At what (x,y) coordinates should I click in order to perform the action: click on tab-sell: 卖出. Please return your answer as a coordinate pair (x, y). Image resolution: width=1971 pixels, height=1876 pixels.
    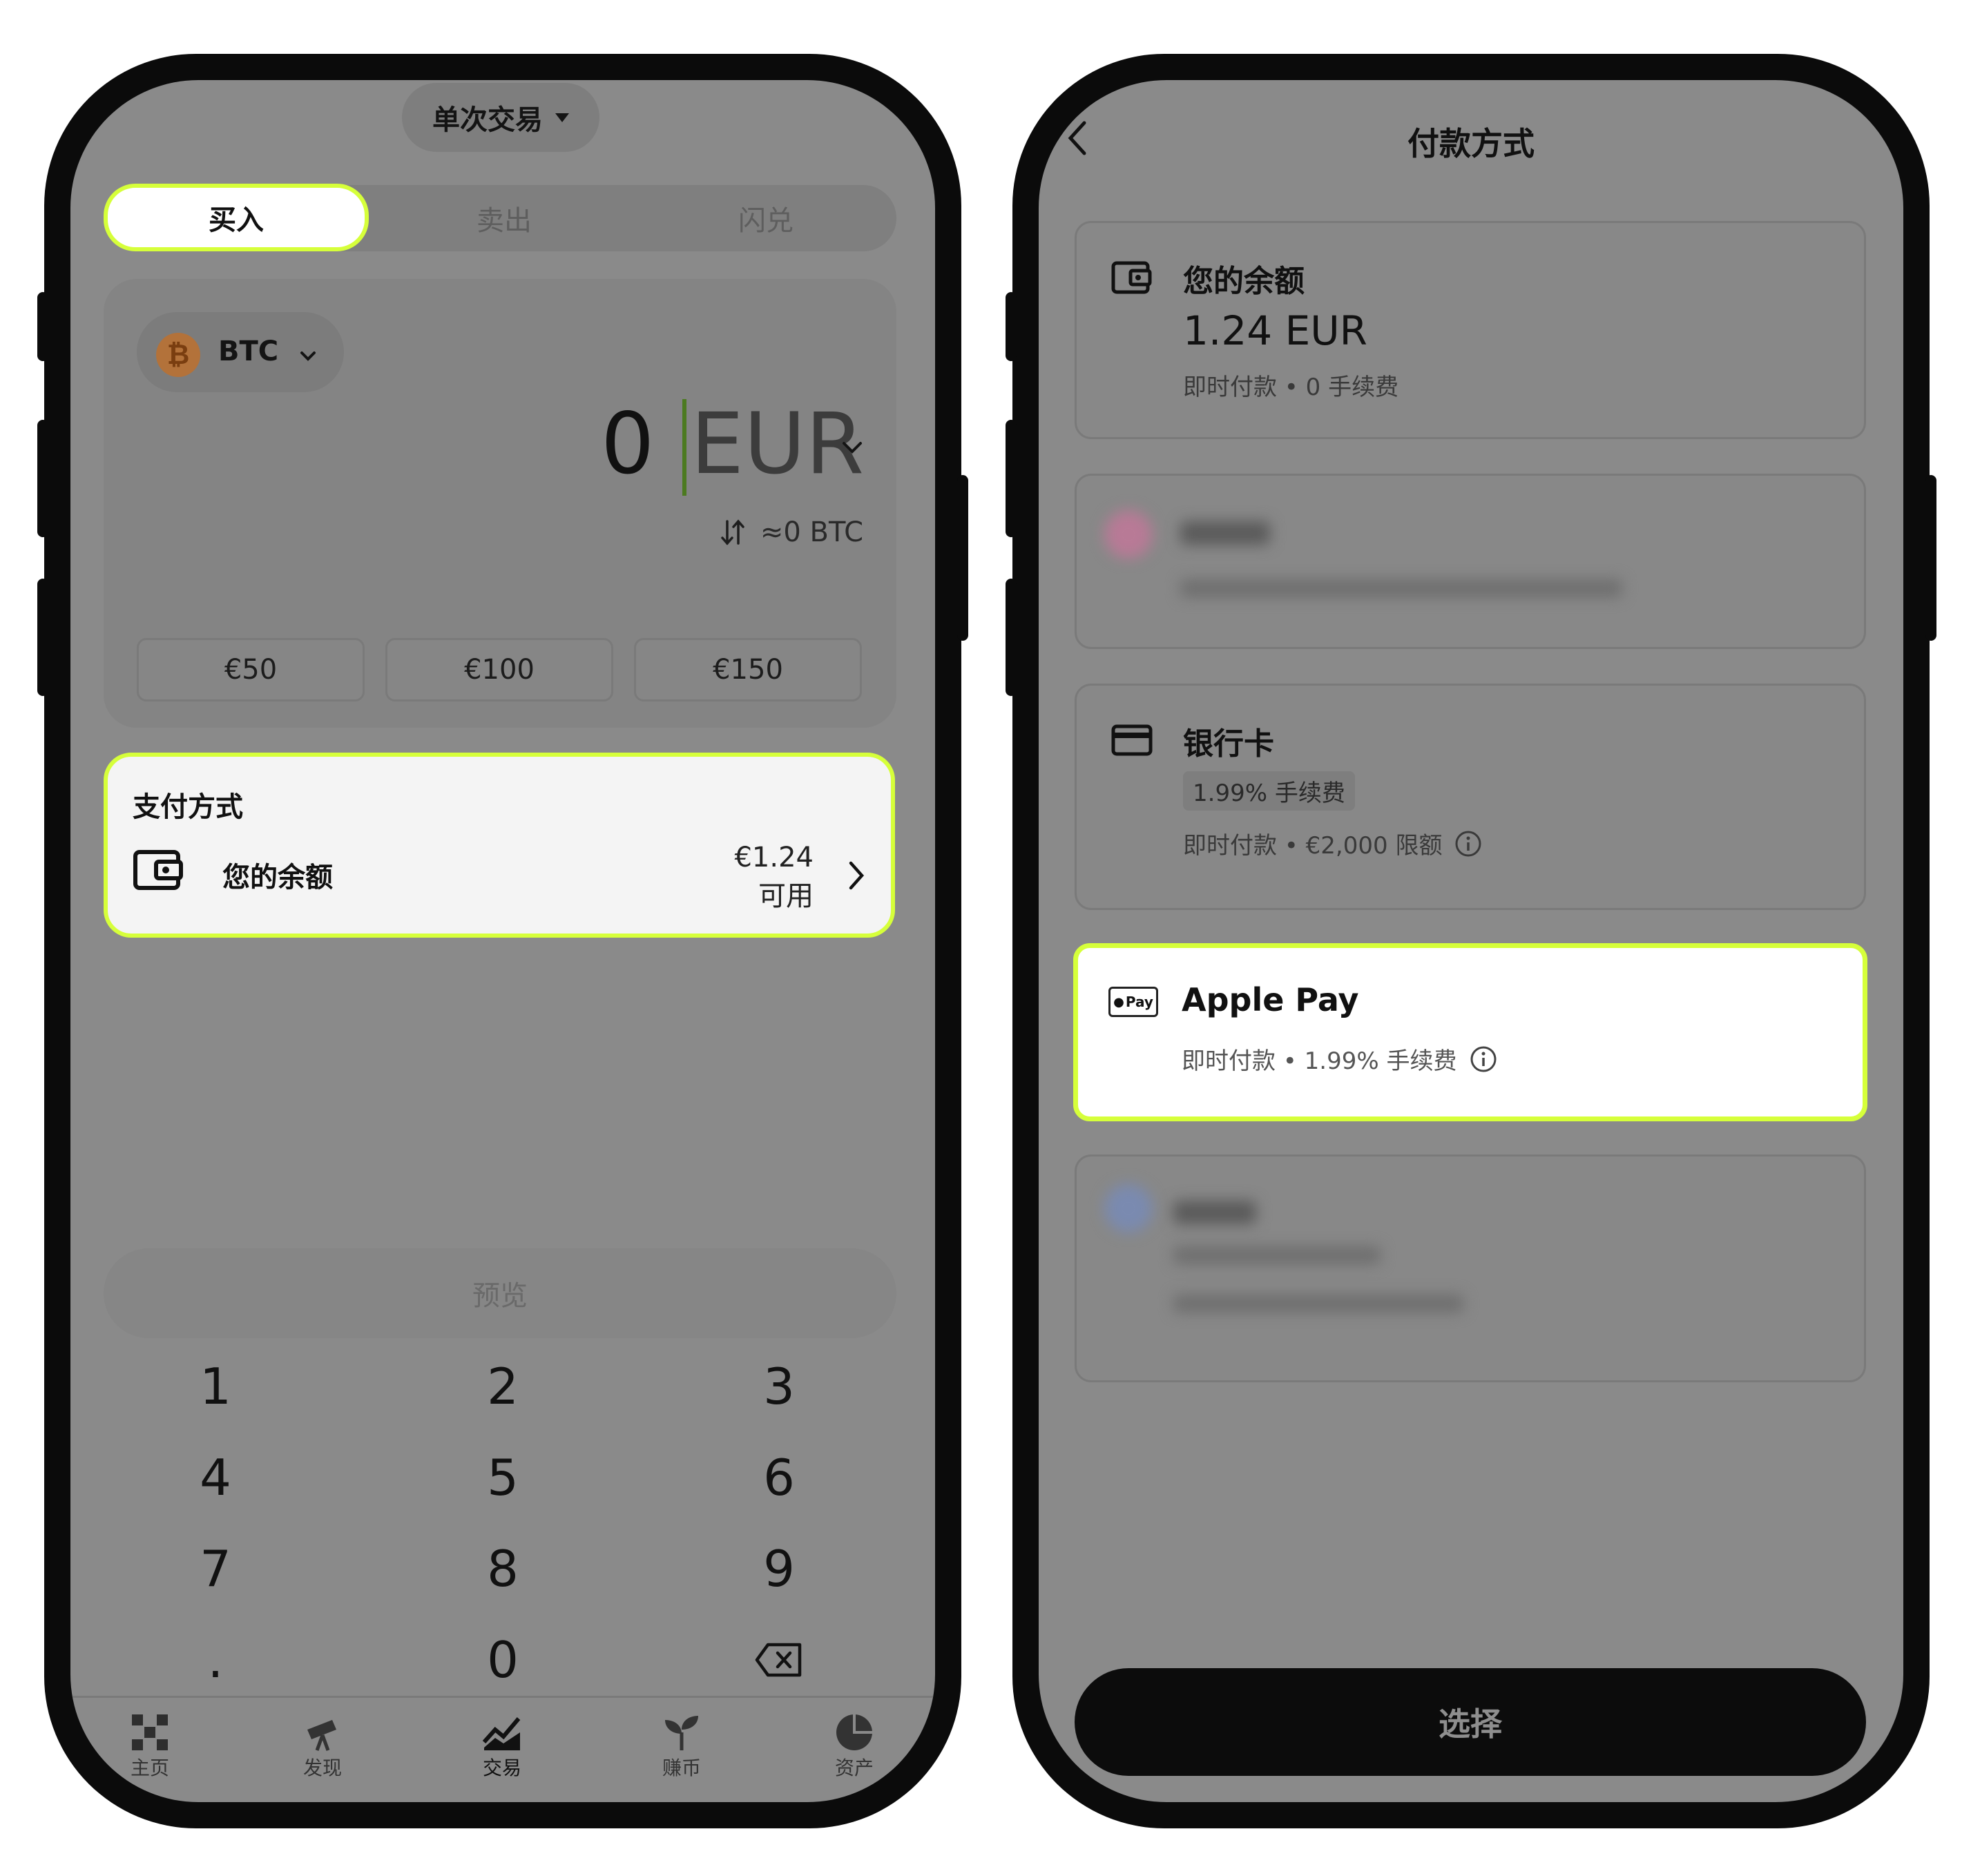
    Looking at the image, I should click on (504, 218).